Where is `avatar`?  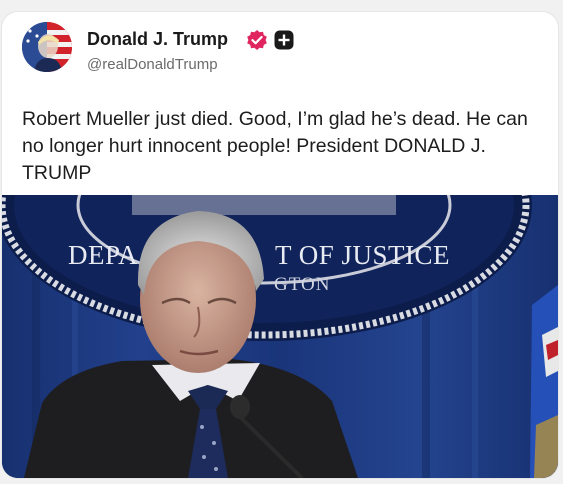
avatar is located at coordinates (47, 47).